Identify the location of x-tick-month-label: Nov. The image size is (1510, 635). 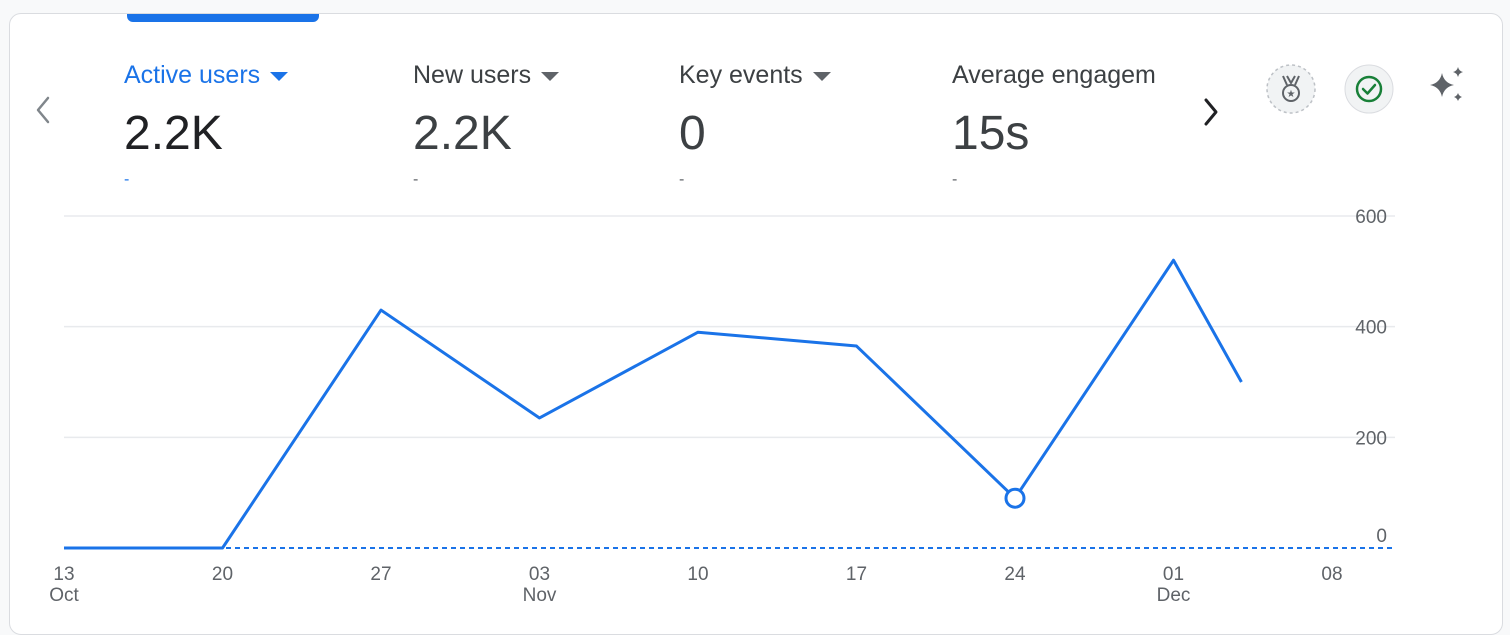
(540, 595).